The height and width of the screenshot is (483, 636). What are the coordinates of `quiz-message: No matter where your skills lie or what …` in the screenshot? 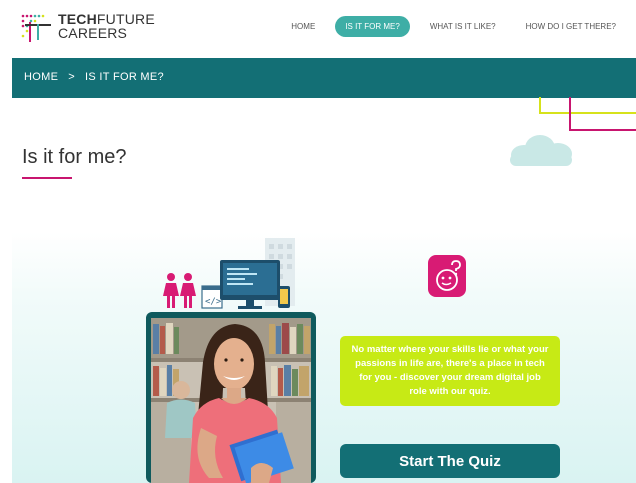 It's located at (450, 371).